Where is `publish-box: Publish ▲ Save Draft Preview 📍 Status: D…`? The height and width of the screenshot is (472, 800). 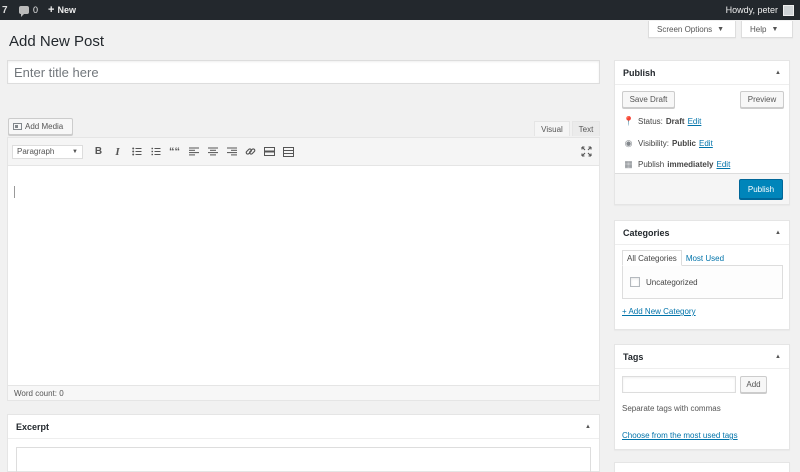
publish-box: Publish ▲ Save Draft Preview 📍 Status: D… is located at coordinates (702, 132).